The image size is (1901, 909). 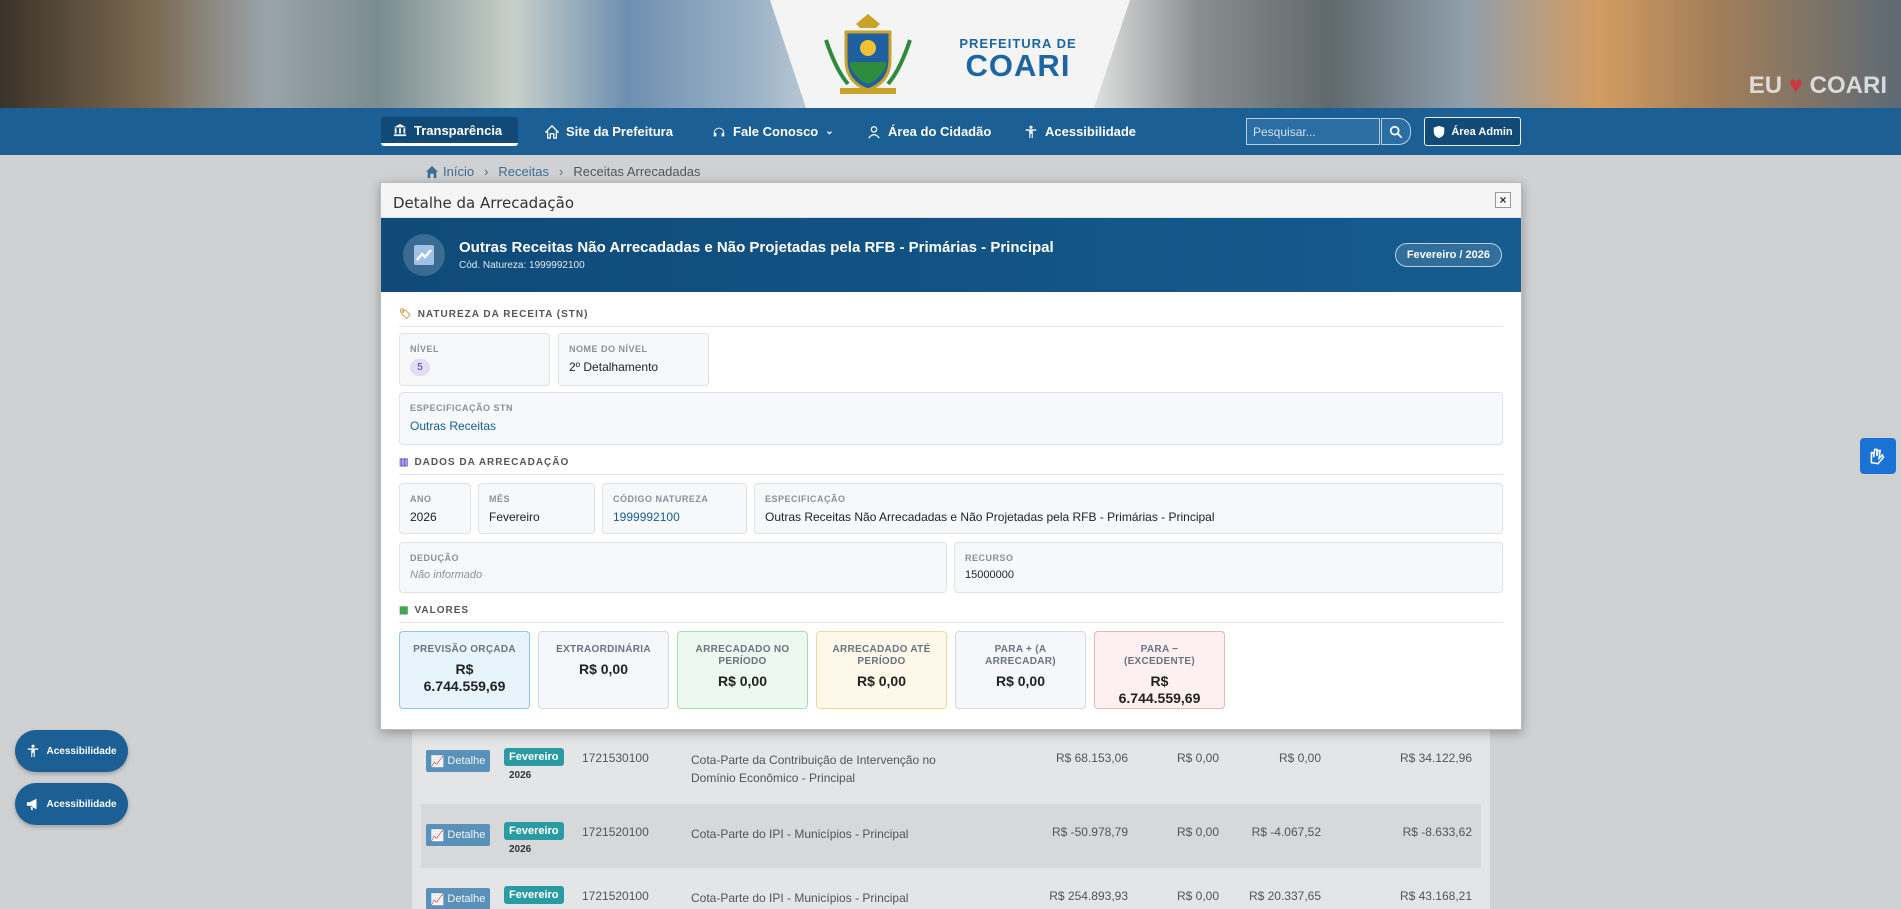 I want to click on section-natureza: 🏷 NATUREZA DA RECEITA (STN), so click(x=951, y=318).